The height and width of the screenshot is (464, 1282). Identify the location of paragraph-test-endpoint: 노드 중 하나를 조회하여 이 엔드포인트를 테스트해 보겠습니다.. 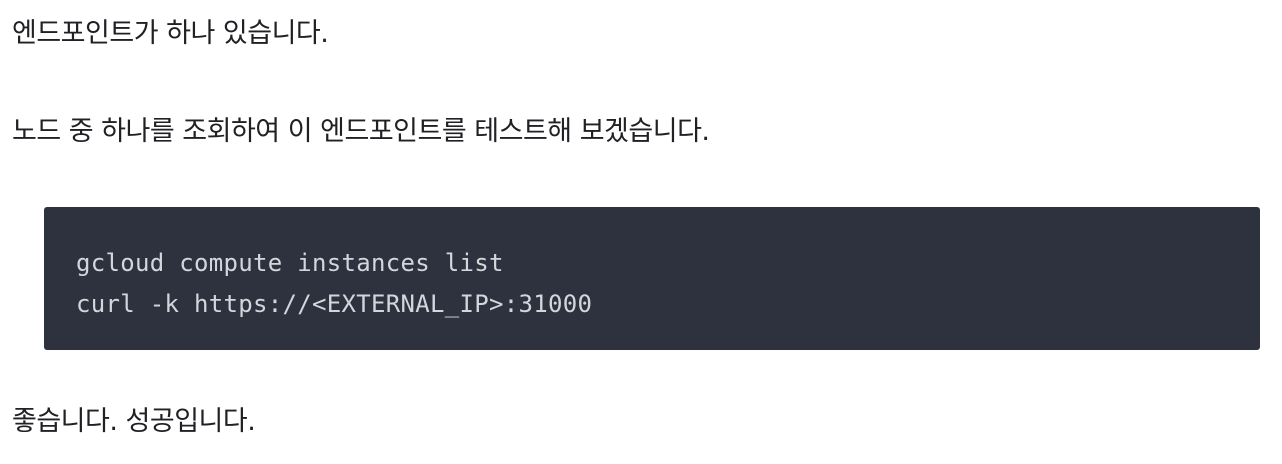
(361, 131).